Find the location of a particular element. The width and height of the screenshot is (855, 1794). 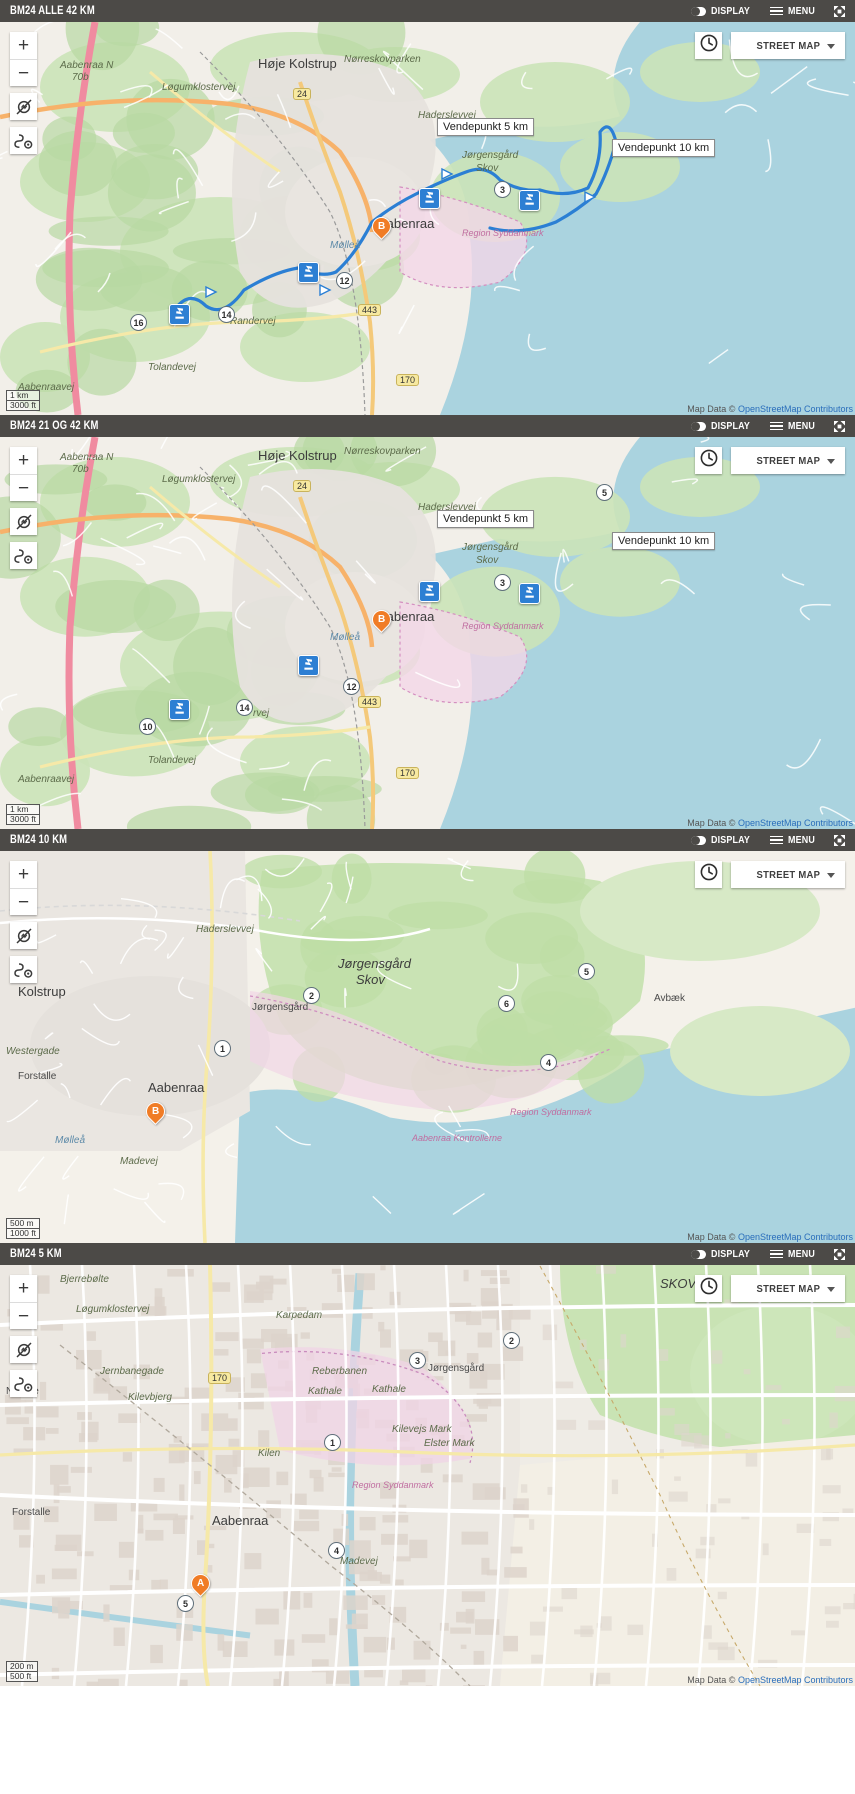

distance-marker: 10 is located at coordinates (147, 726).